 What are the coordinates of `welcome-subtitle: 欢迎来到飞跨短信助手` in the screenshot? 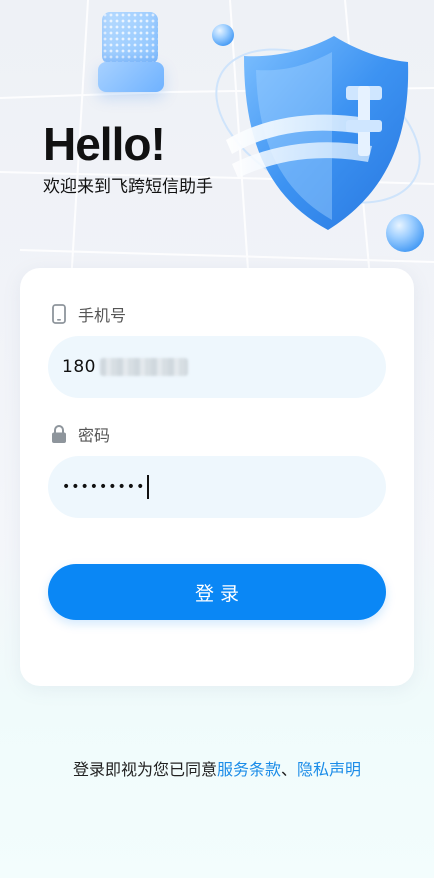 It's located at (128, 187).